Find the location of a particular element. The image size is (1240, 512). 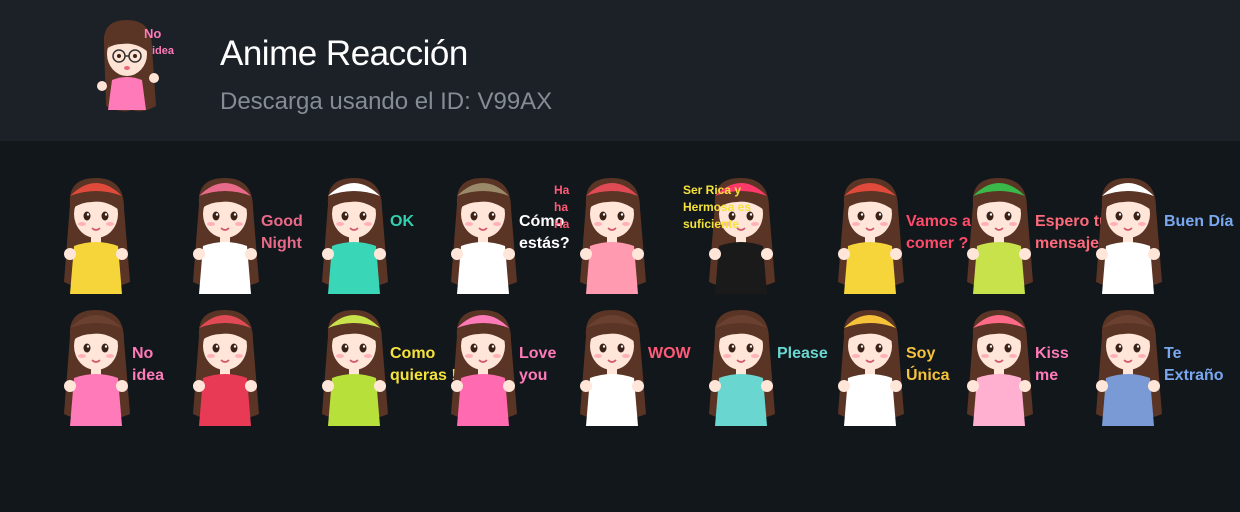

sticker: Espero tu mensaje is located at coordinates (1026, 235).